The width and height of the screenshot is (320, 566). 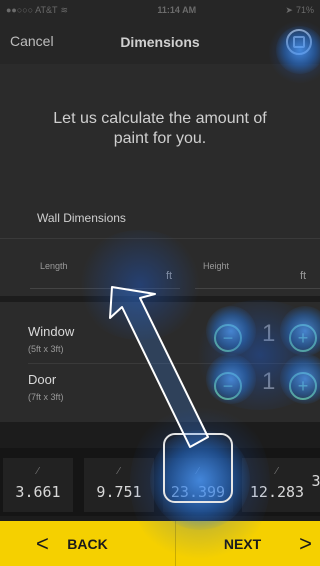 I want to click on value-tile: ⁄ 12.283, so click(x=277, y=485).